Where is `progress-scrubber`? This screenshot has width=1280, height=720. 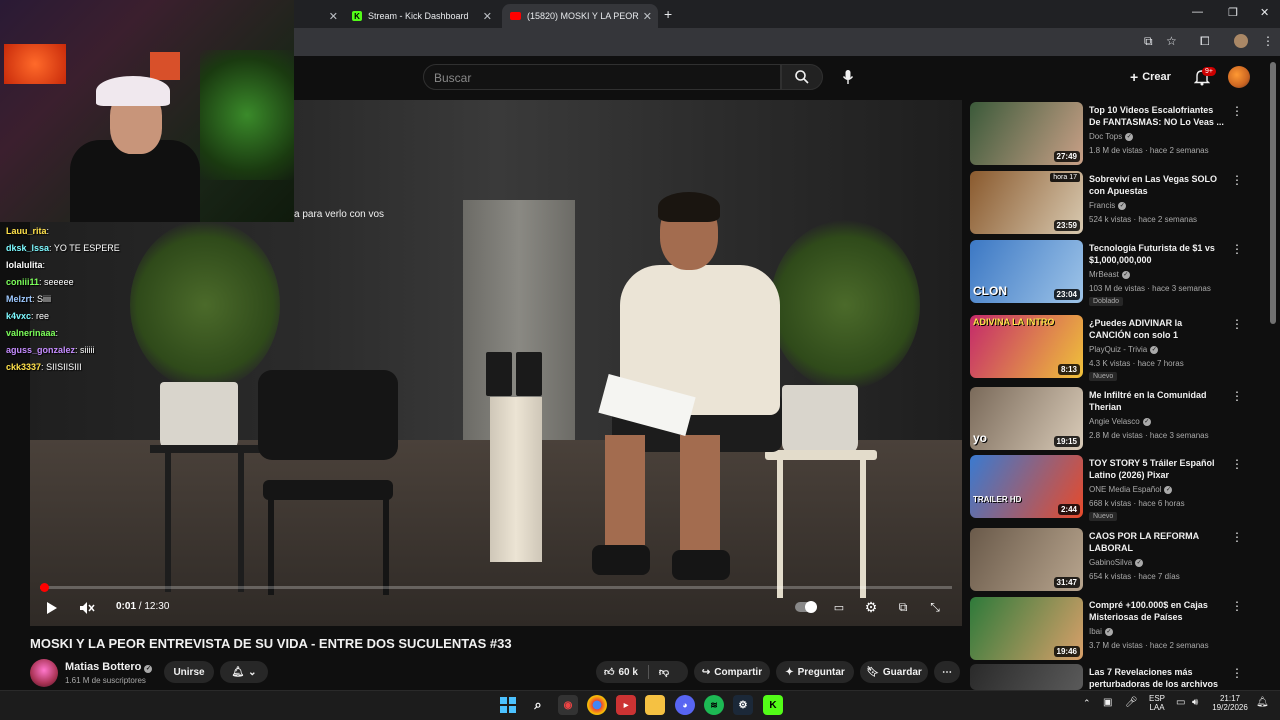
progress-scrubber is located at coordinates (44, 587).